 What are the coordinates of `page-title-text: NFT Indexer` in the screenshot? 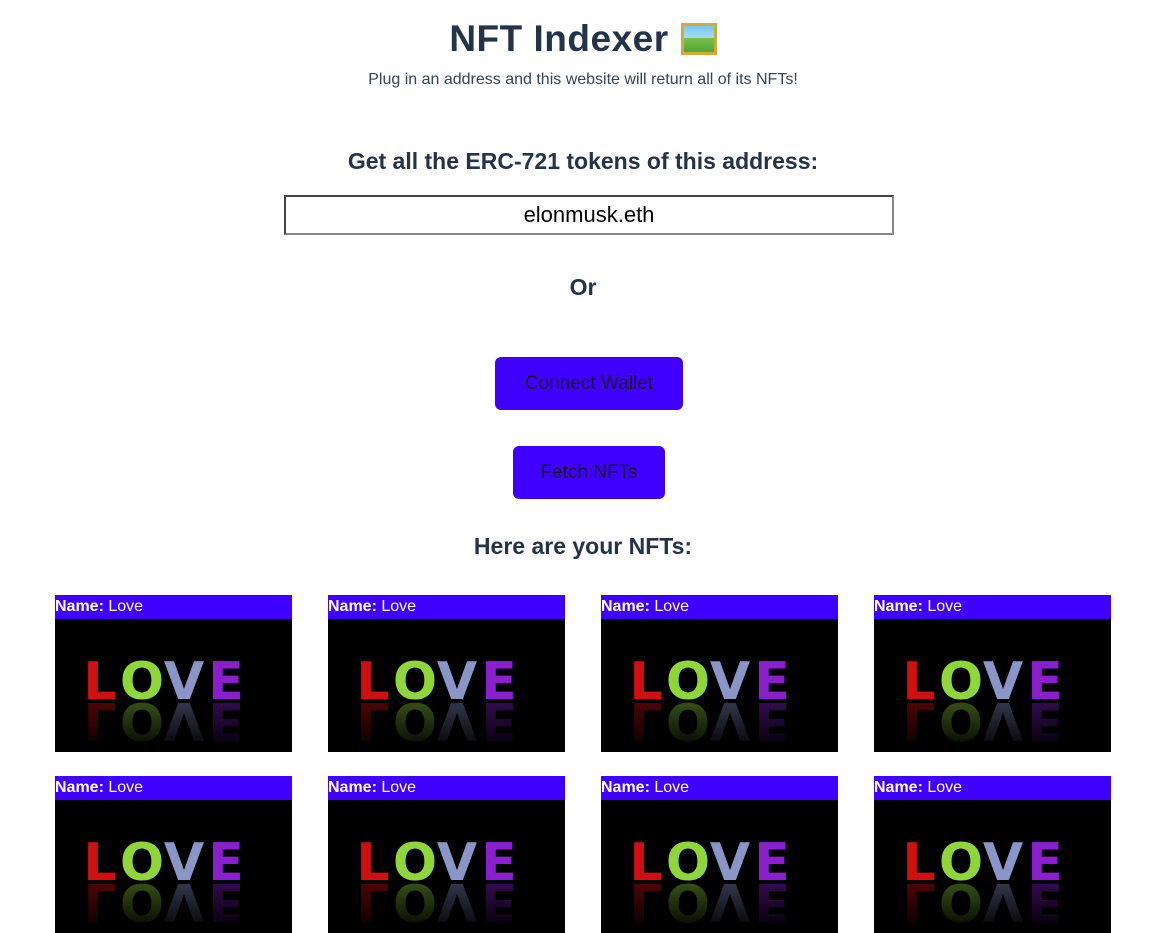 It's located at (559, 38).